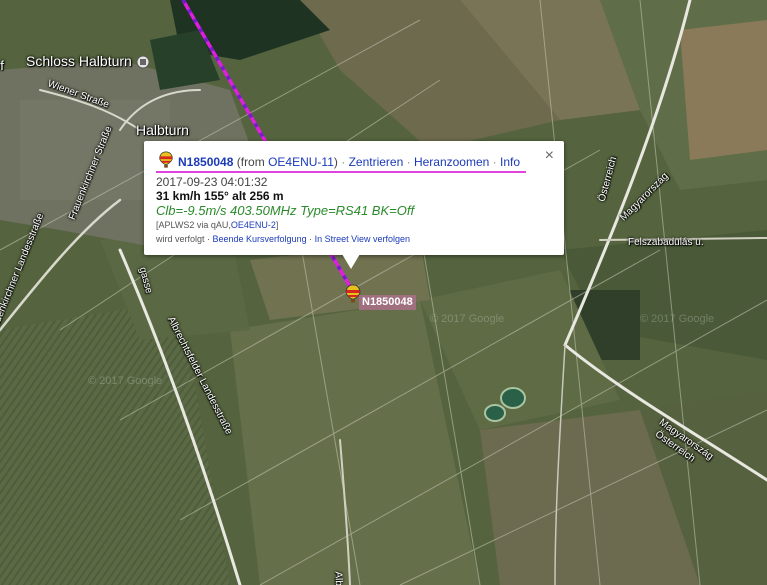  I want to click on center-link: Zentrieren, so click(376, 162).